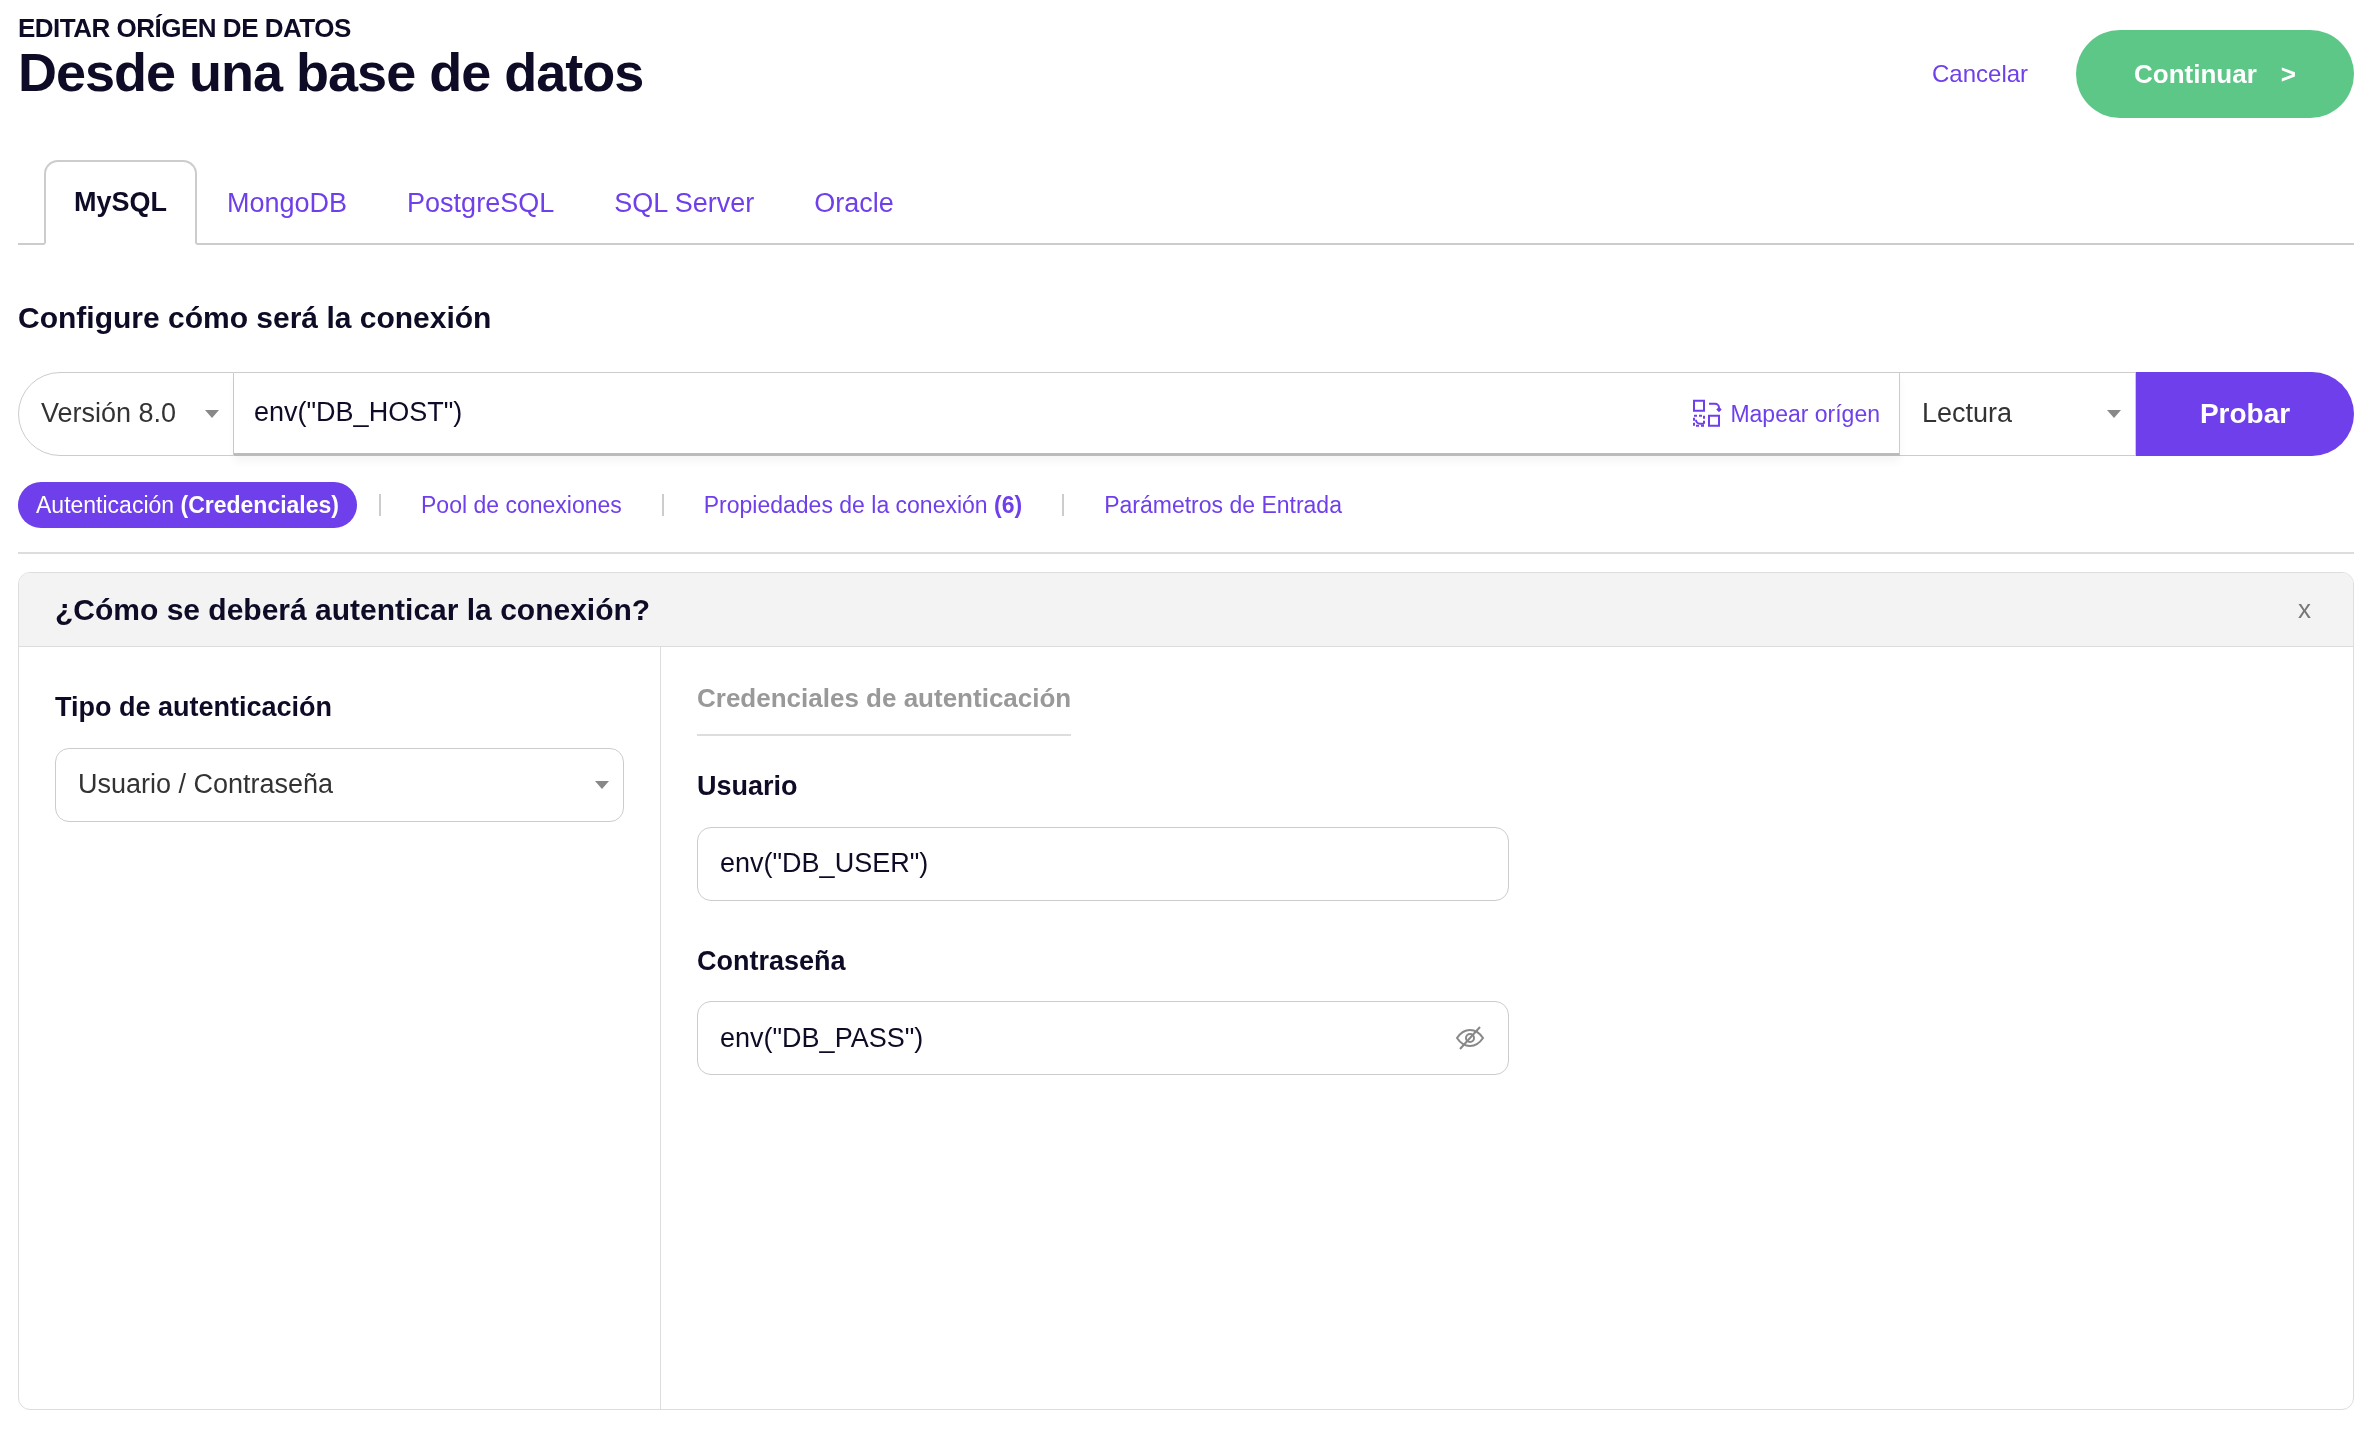  I want to click on database-tab: SQL Server, so click(684, 202).